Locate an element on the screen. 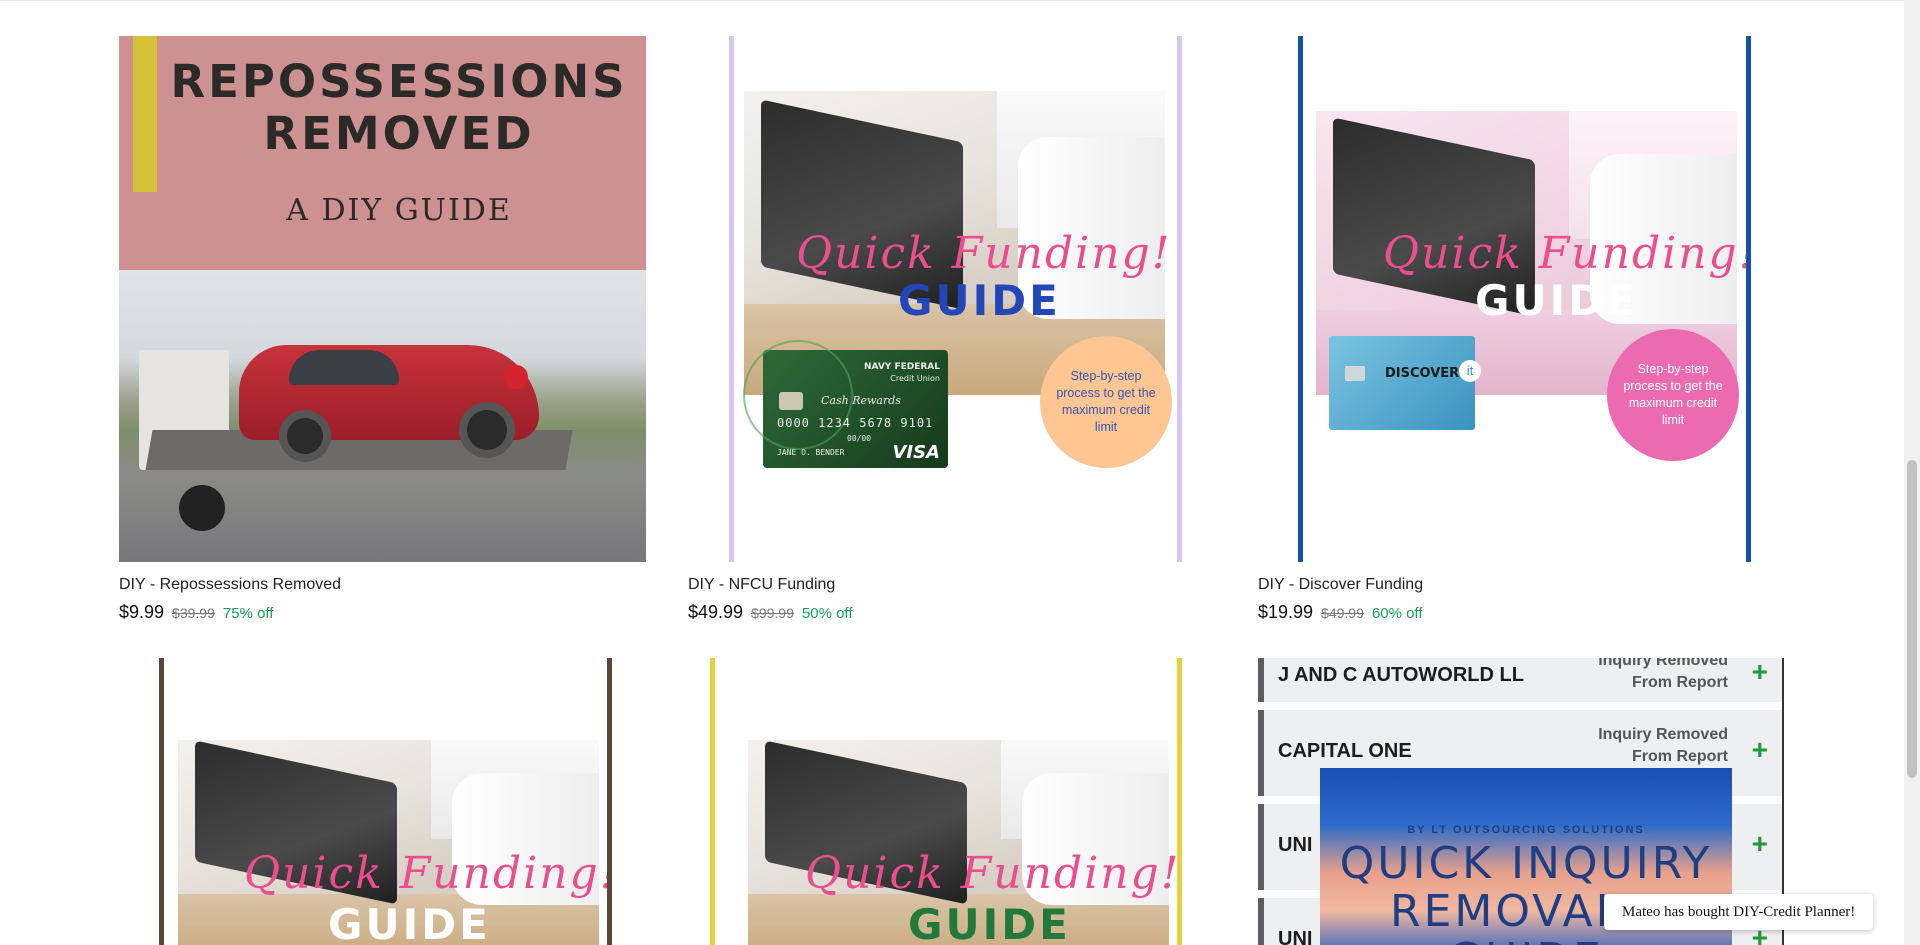 The height and width of the screenshot is (945, 1920). discount-badge: 60% off is located at coordinates (1397, 613).